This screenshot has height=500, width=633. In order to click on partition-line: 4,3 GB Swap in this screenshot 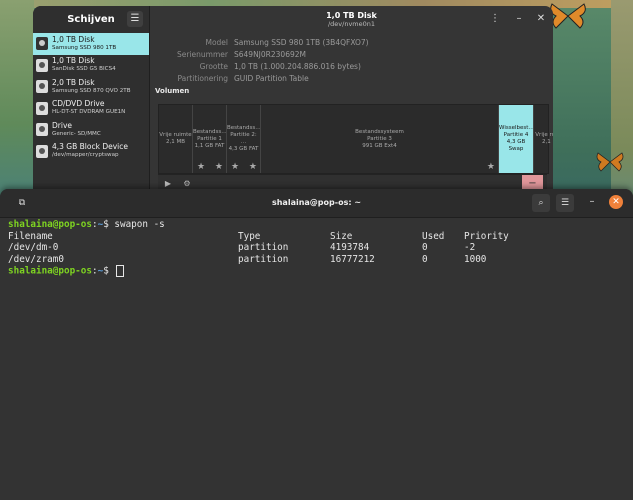, I will do `click(516, 145)`.